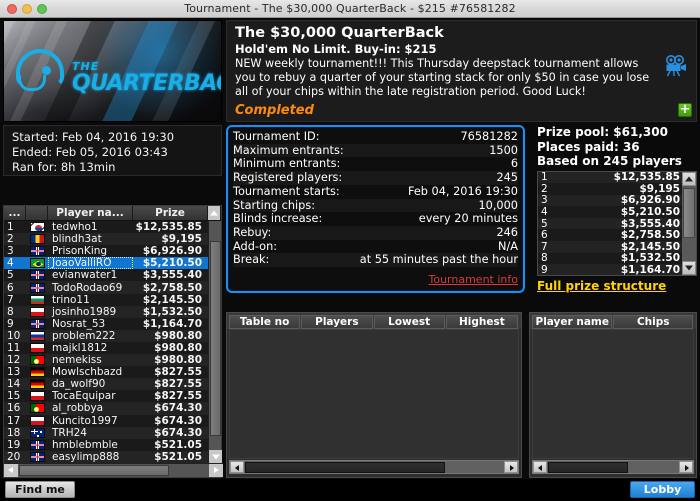 Image resolution: width=700 pixels, height=501 pixels. What do you see at coordinates (37, 372) in the screenshot?
I see `country-flag-de` at bounding box center [37, 372].